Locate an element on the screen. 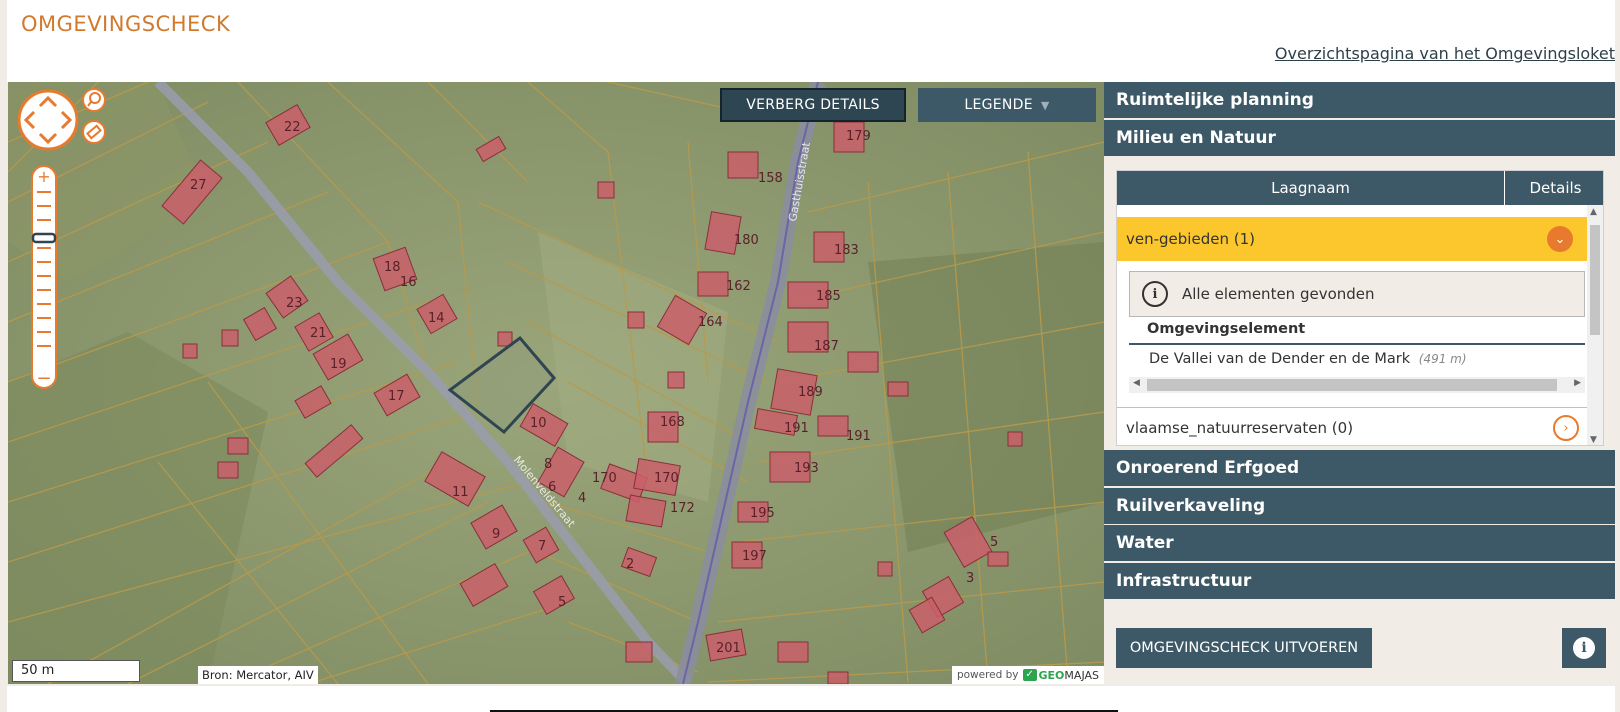 The height and width of the screenshot is (712, 1620). house-number: 16 is located at coordinates (408, 282).